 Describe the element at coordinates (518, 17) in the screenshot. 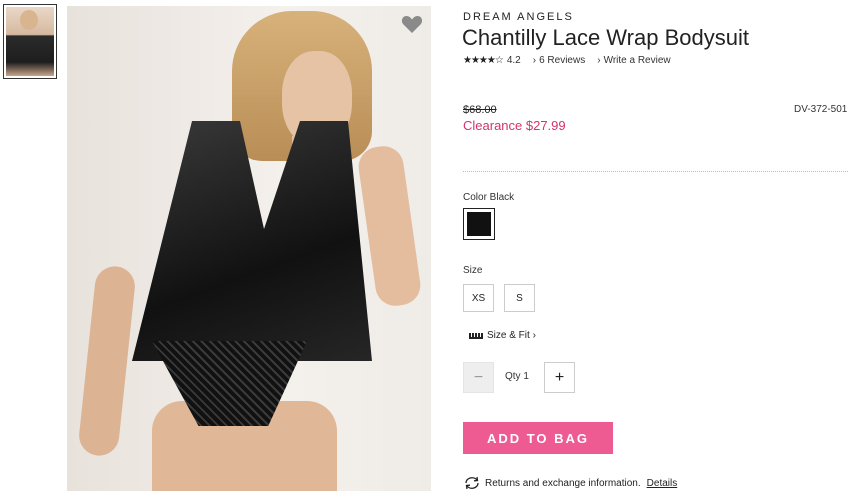

I see `brand-name: DREAM ANGELS` at that location.